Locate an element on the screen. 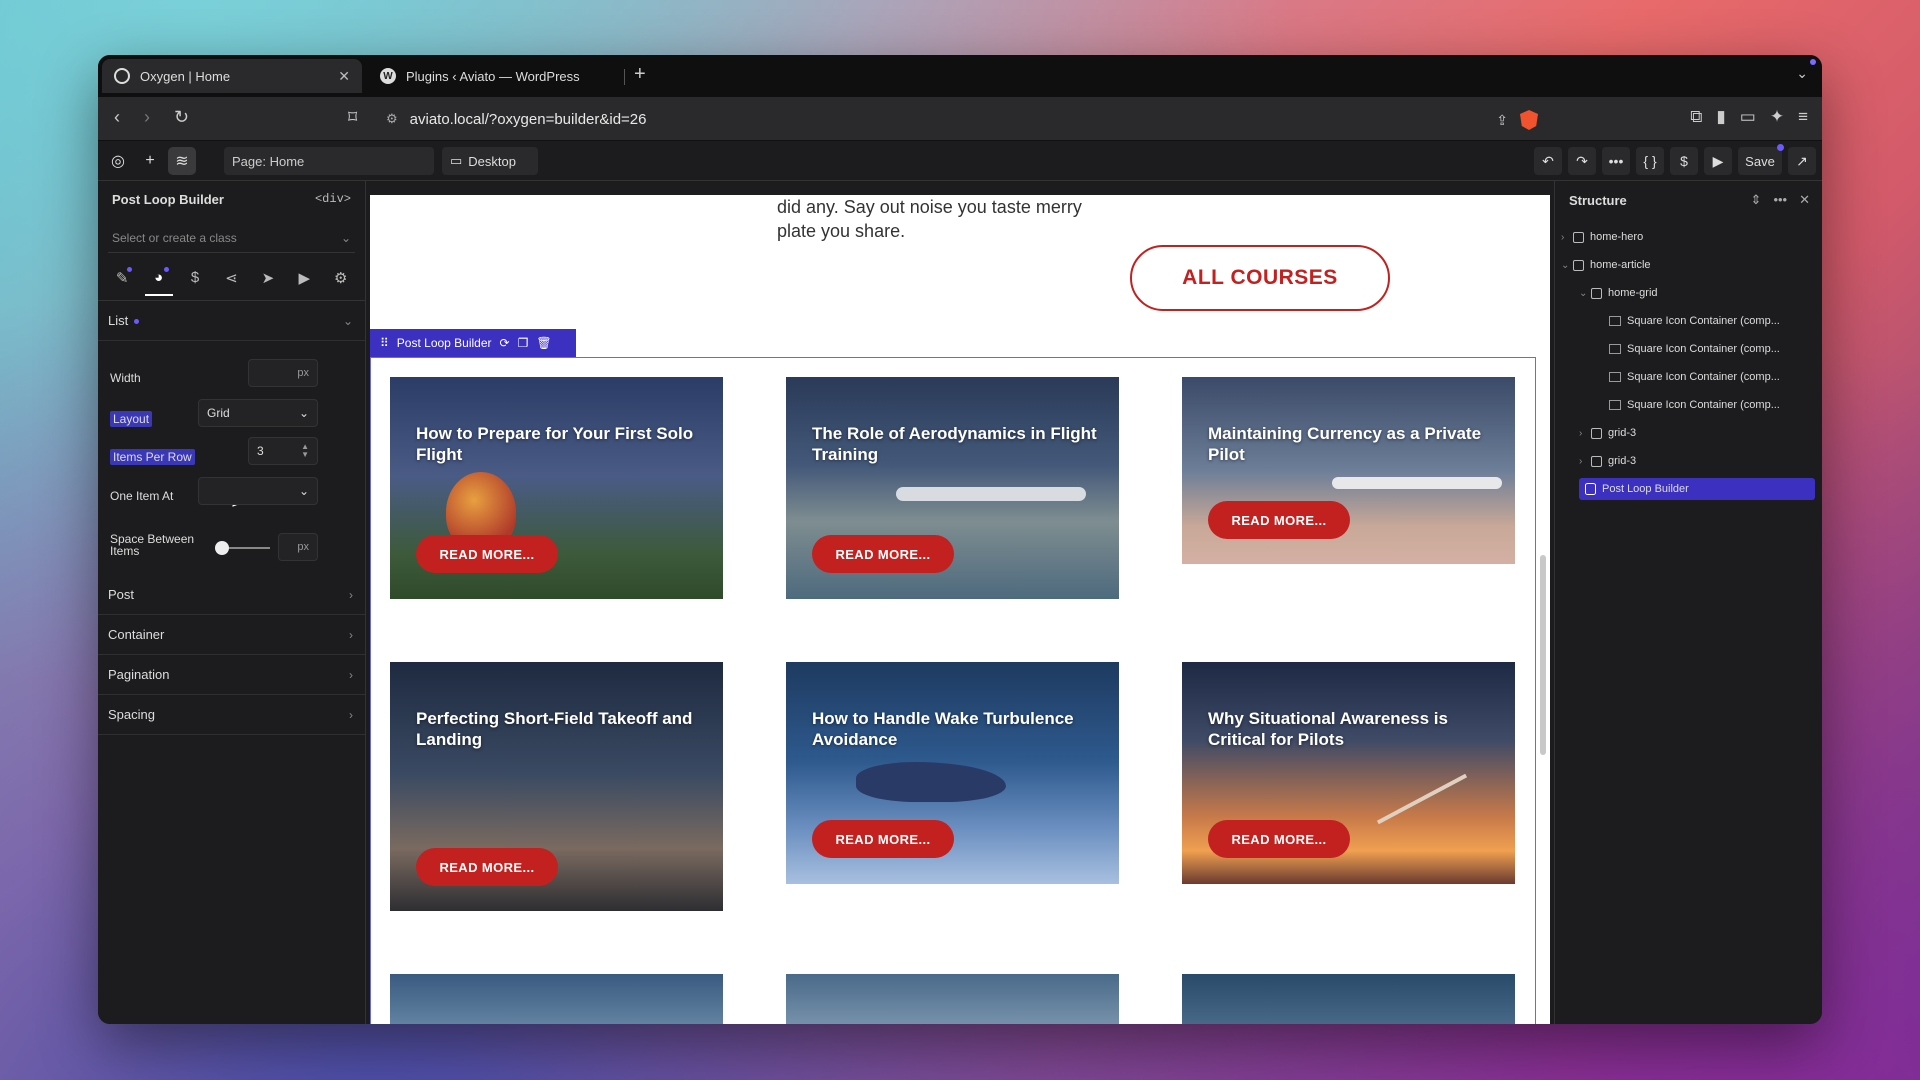 This screenshot has height=1080, width=1920. url-field: ⚙ aviato.local/?oxygen=builder&id=26 ⇪ is located at coordinates (958, 119).